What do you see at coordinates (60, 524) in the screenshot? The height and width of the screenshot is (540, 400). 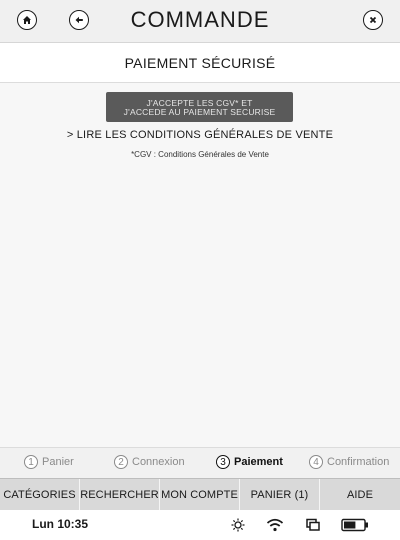 I see `clock: Lun 10:35` at bounding box center [60, 524].